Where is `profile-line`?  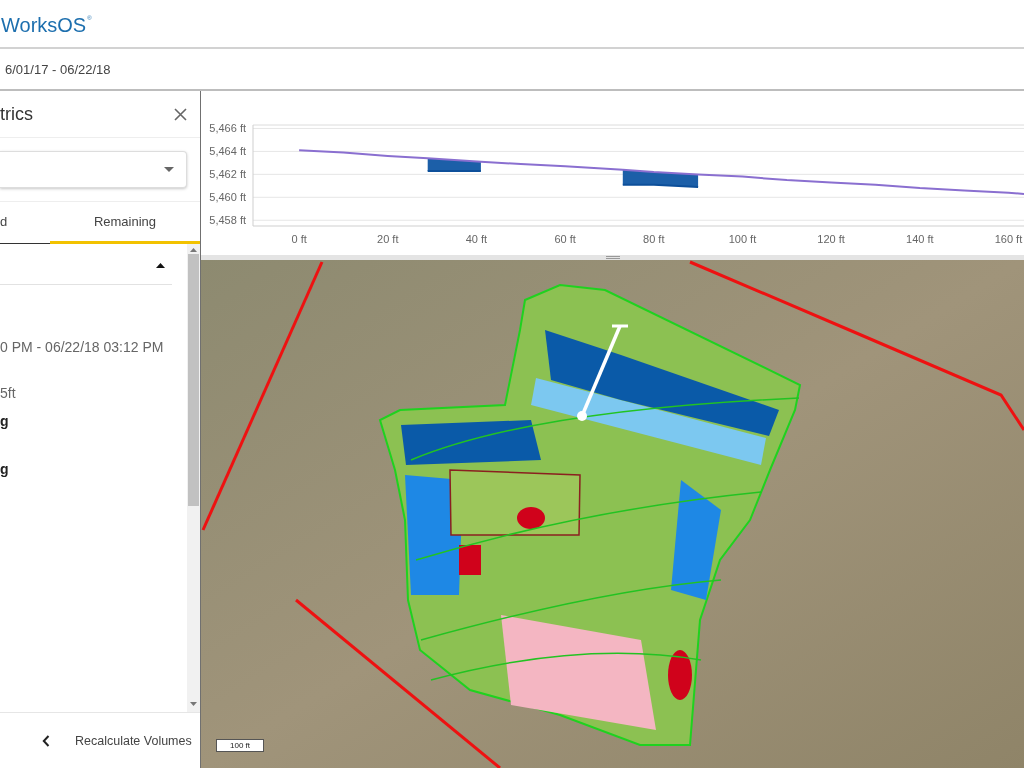
profile-line is located at coordinates (602, 372).